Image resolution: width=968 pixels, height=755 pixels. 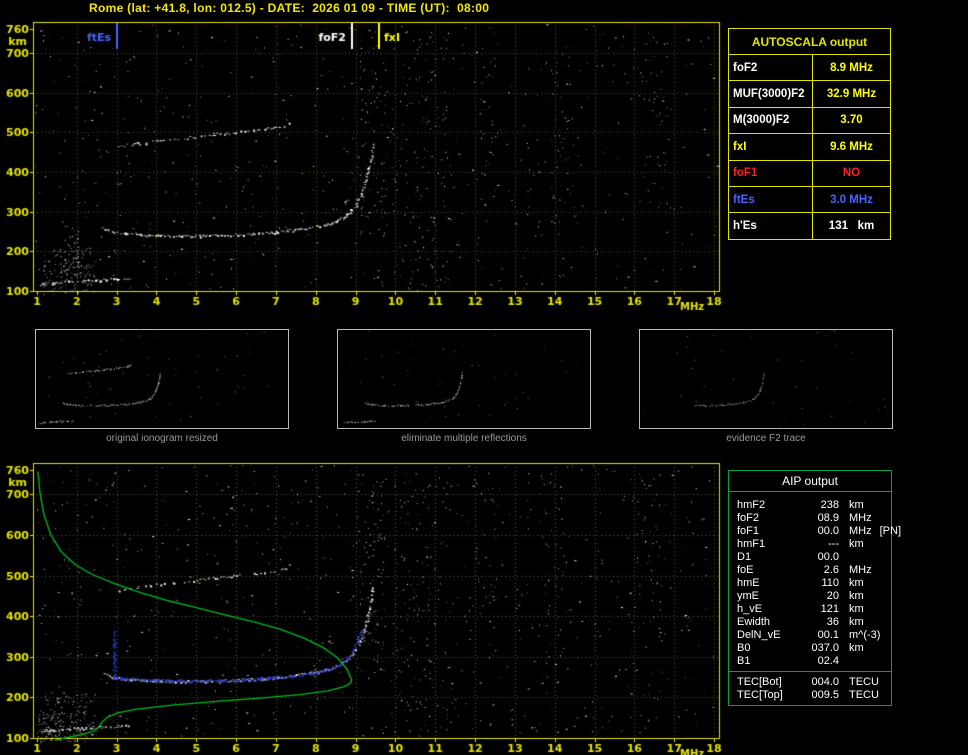 What do you see at coordinates (810, 569) in the screenshot?
I see `aip-row-foe: foE 2.6 MHz` at bounding box center [810, 569].